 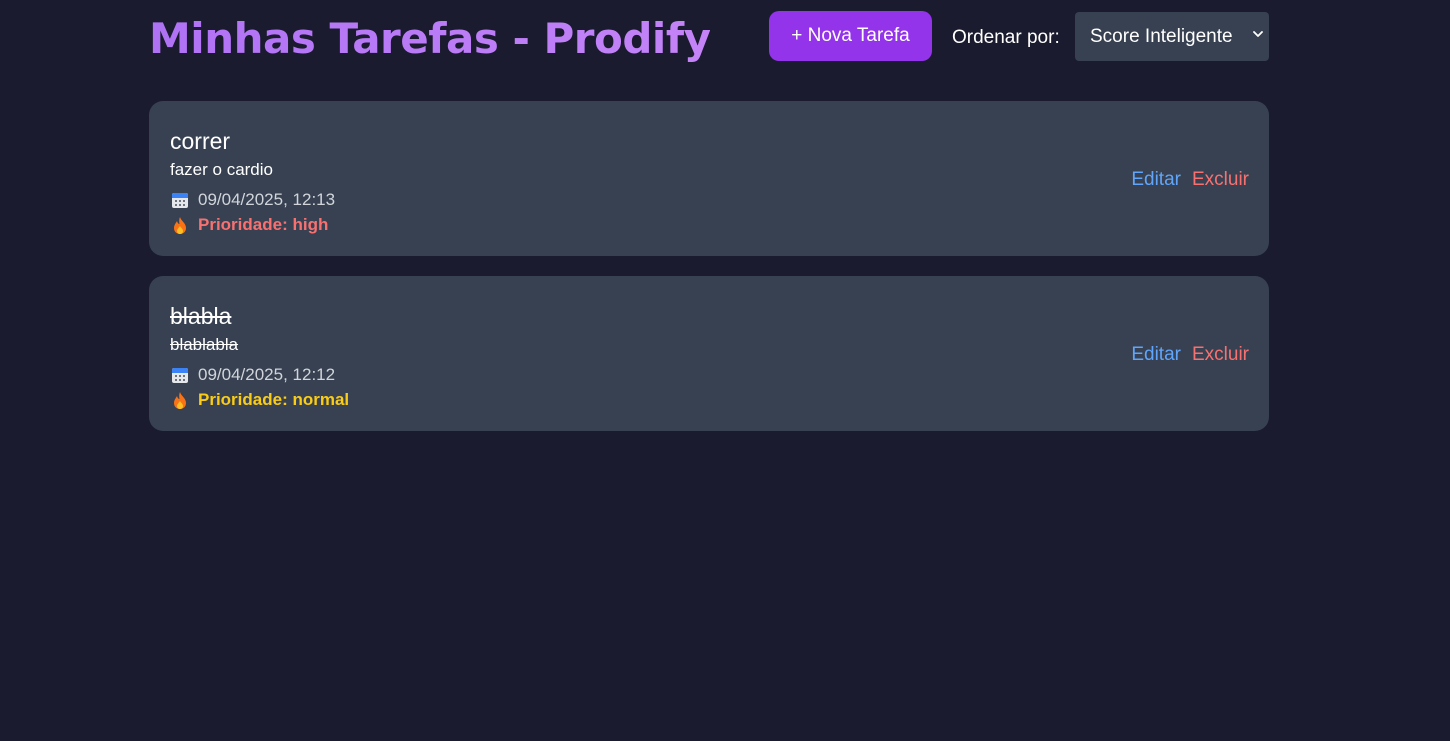 I want to click on sort-select: Score Inteligente, so click(x=1172, y=36).